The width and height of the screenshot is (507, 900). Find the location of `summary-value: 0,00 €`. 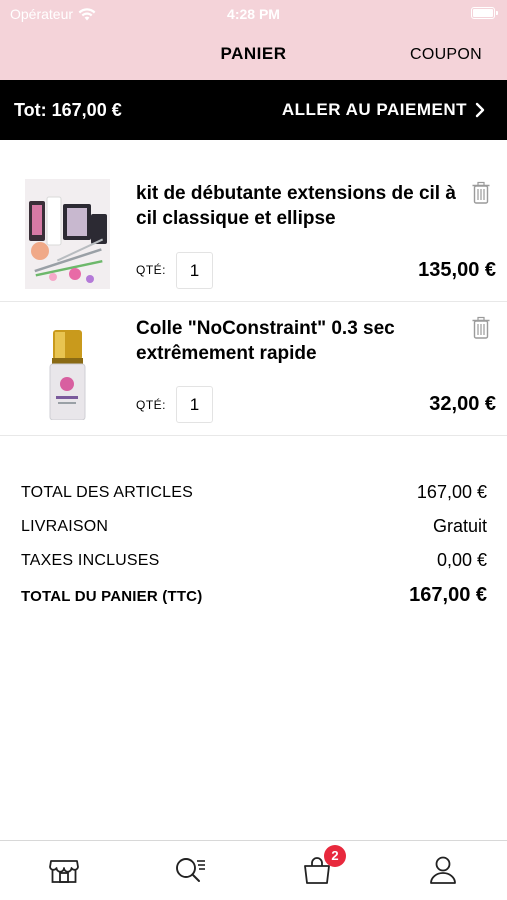

summary-value: 0,00 € is located at coordinates (461, 560).